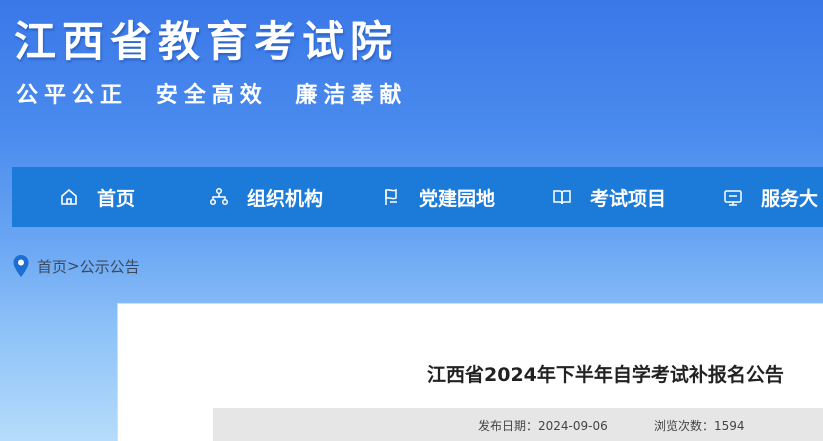 This screenshot has width=823, height=441. What do you see at coordinates (391, 197) in the screenshot?
I see `party-building-icon` at bounding box center [391, 197].